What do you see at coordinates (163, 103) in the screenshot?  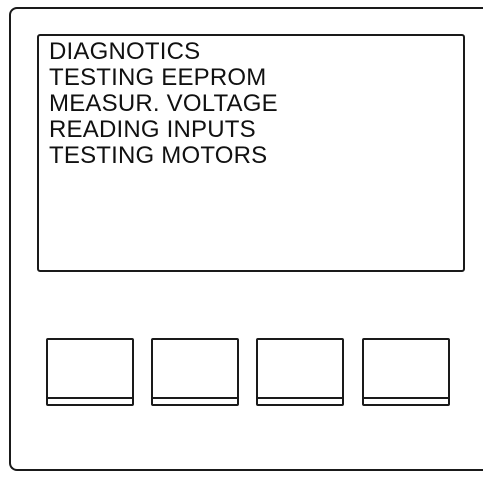 I see `display-line-voltage: MEASUR. VOLTAGE` at bounding box center [163, 103].